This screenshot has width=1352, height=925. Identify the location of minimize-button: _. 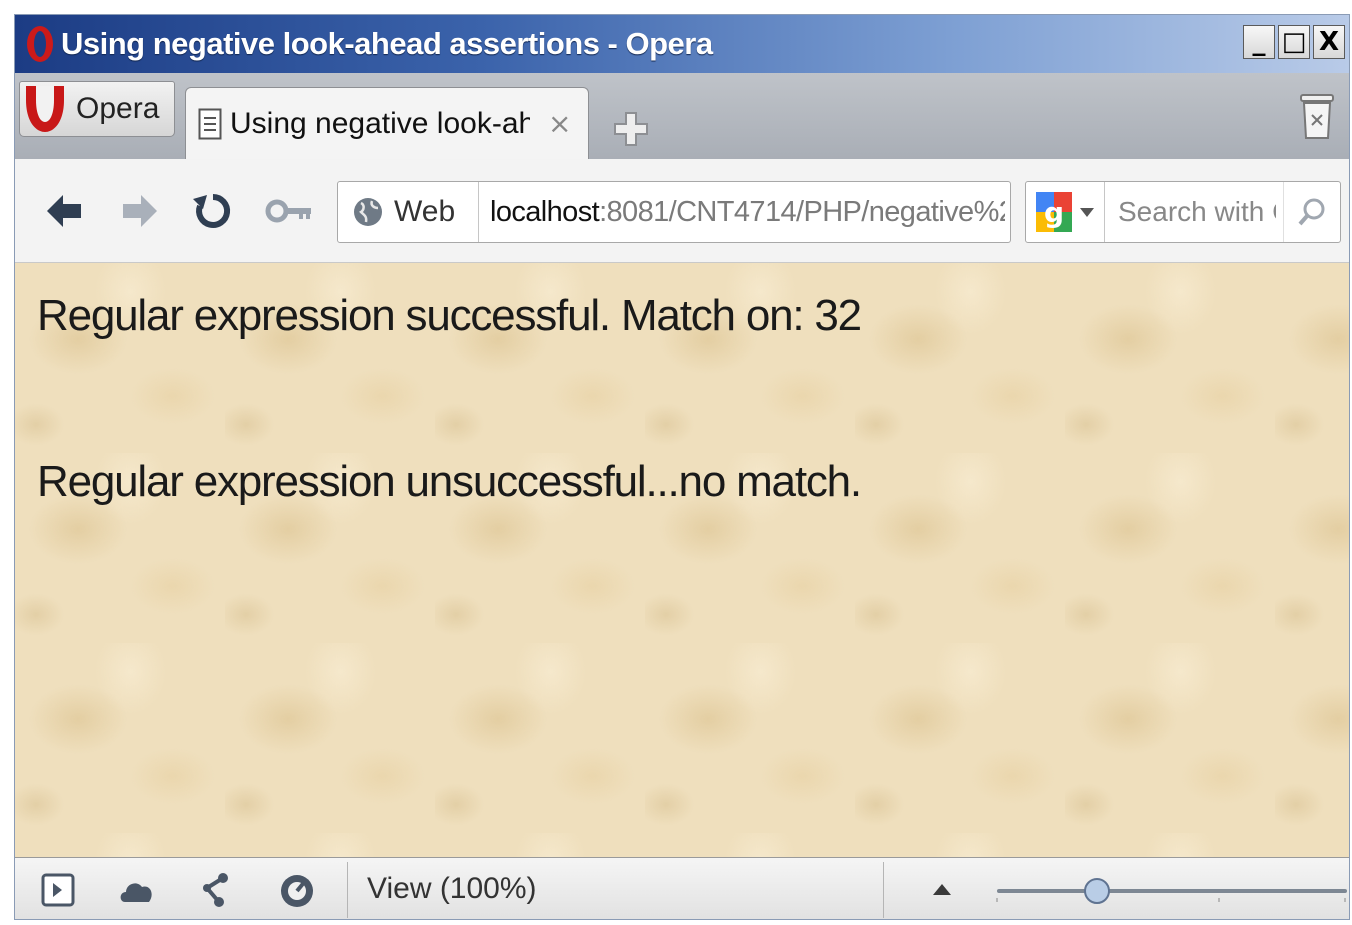
(1259, 42).